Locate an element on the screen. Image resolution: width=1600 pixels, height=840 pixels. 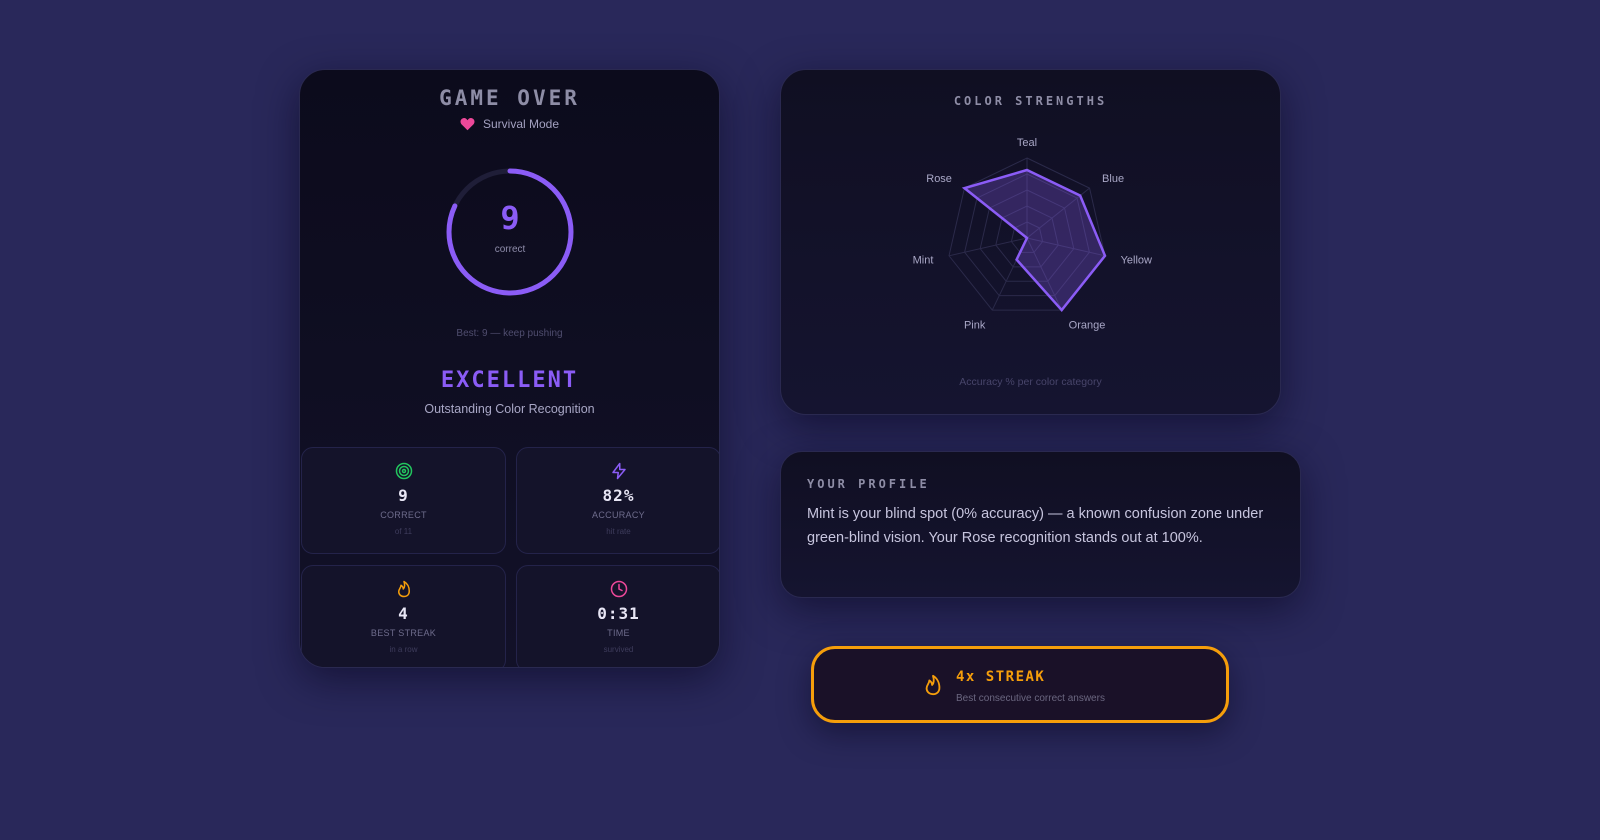
score-label: correct is located at coordinates (510, 249).